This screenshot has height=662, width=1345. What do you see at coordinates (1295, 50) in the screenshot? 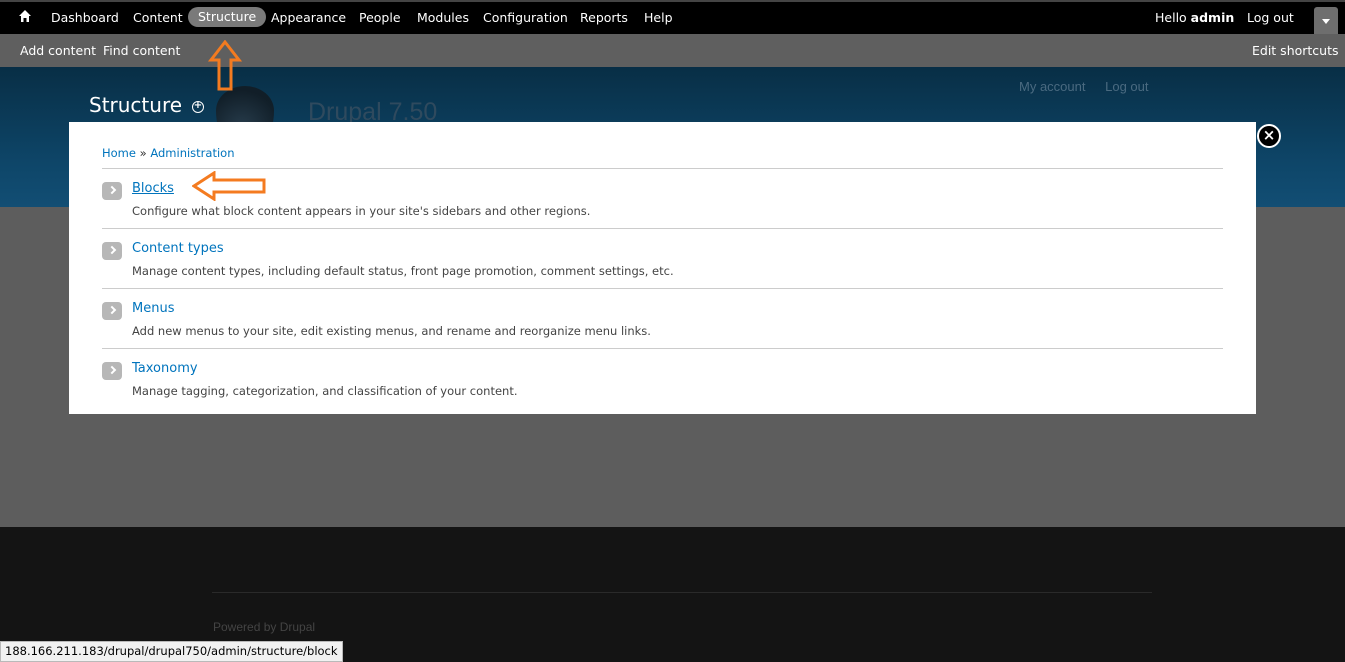
I see `edit-shortcuts-link: Edit shortcuts` at bounding box center [1295, 50].